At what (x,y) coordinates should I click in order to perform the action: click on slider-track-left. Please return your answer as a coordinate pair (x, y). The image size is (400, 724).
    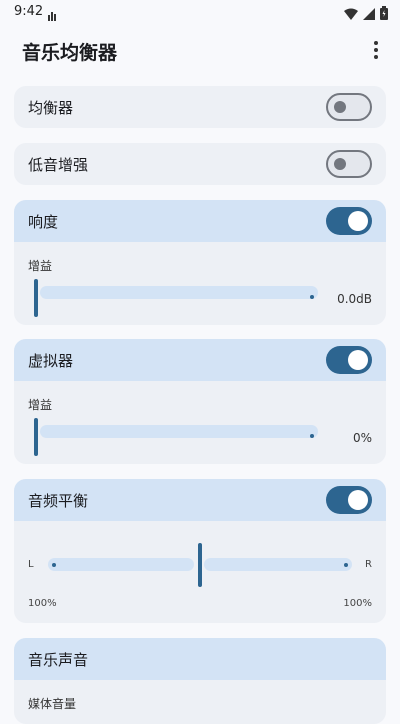
    Looking at the image, I should click on (121, 564).